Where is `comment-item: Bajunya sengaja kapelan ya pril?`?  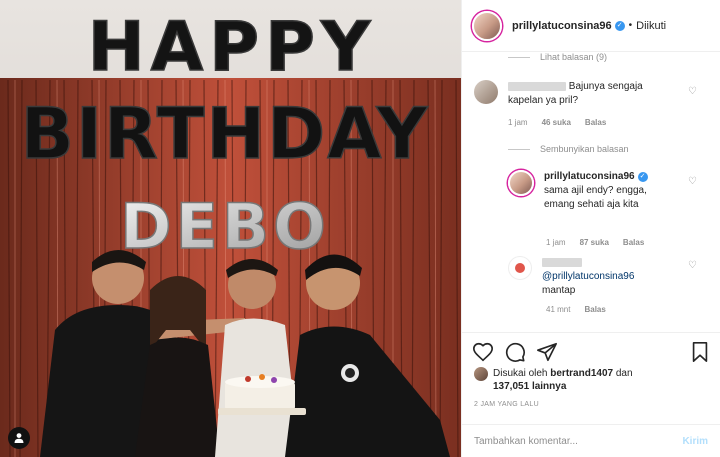 comment-item: Bajunya sengaja kapelan ya pril? is located at coordinates (579, 94).